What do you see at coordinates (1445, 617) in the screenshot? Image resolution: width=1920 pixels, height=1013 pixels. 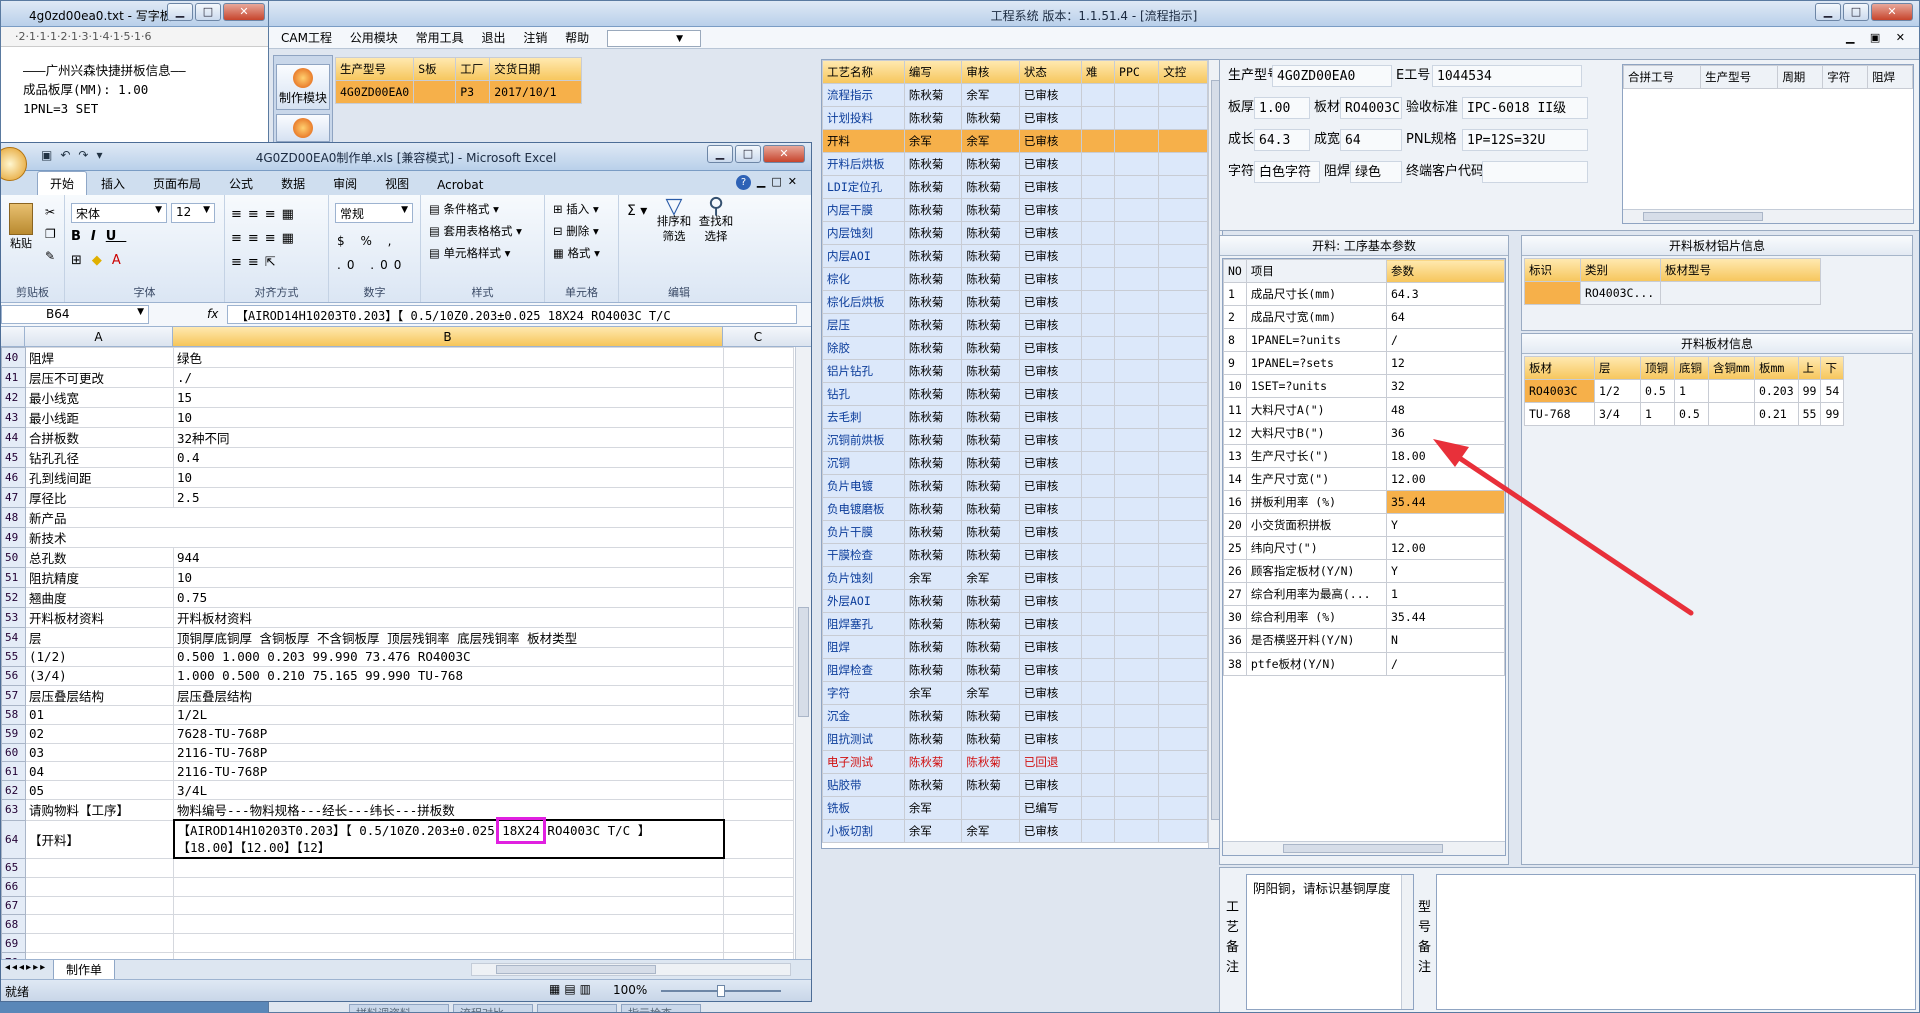 I see `cell: 35.44` at bounding box center [1445, 617].